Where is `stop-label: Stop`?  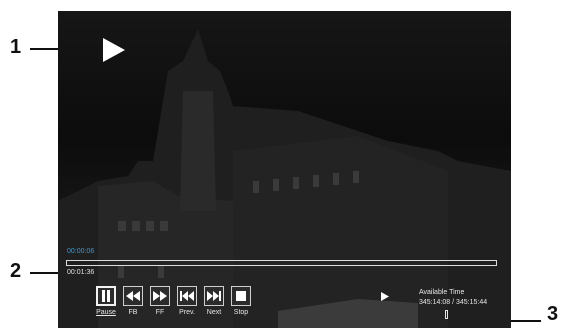 stop-label: Stop is located at coordinates (241, 312).